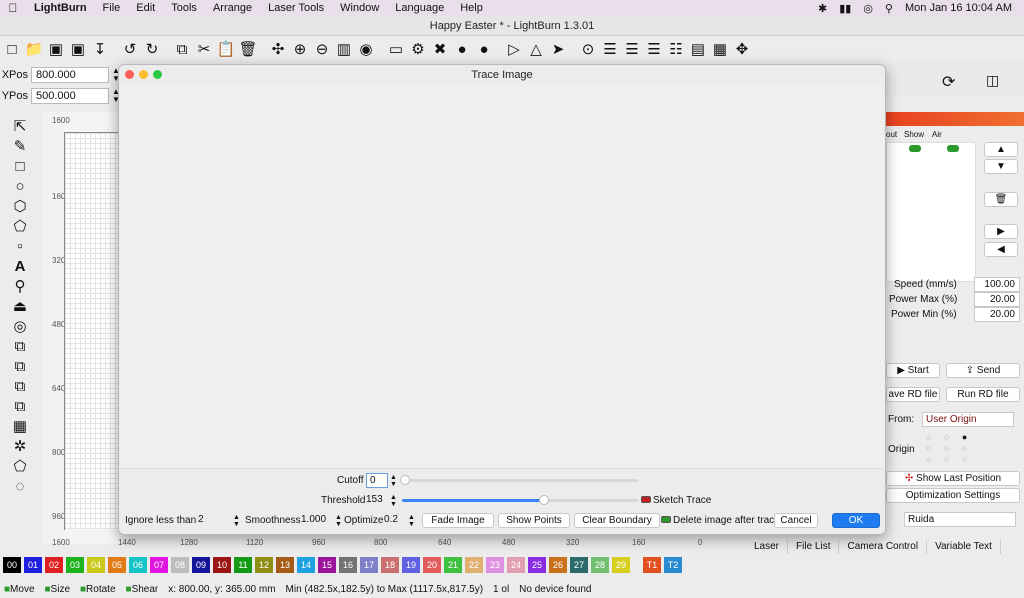 Image resolution: width=1024 pixels, height=598 pixels. Describe the element at coordinates (20, 387) in the screenshot. I see `subtract-icon: ⧉` at that location.